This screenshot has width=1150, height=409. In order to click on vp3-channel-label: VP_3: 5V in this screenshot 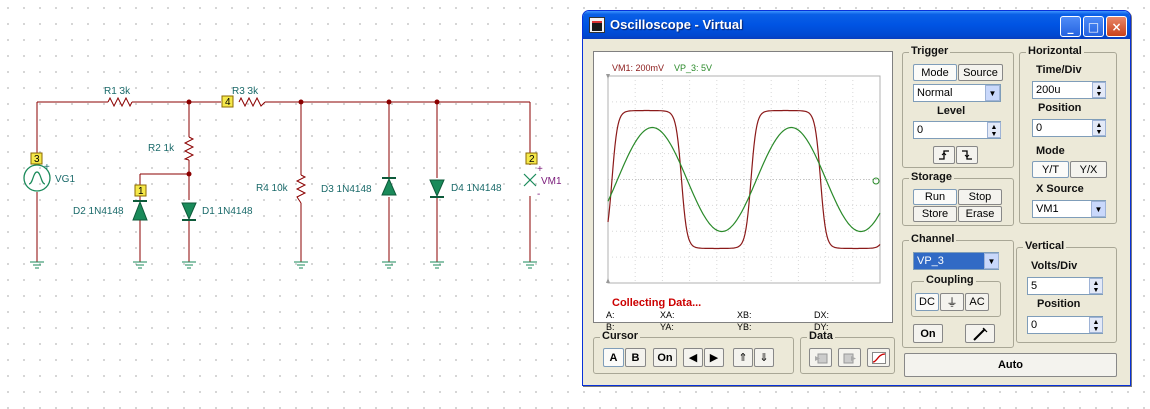, I will do `click(693, 68)`.